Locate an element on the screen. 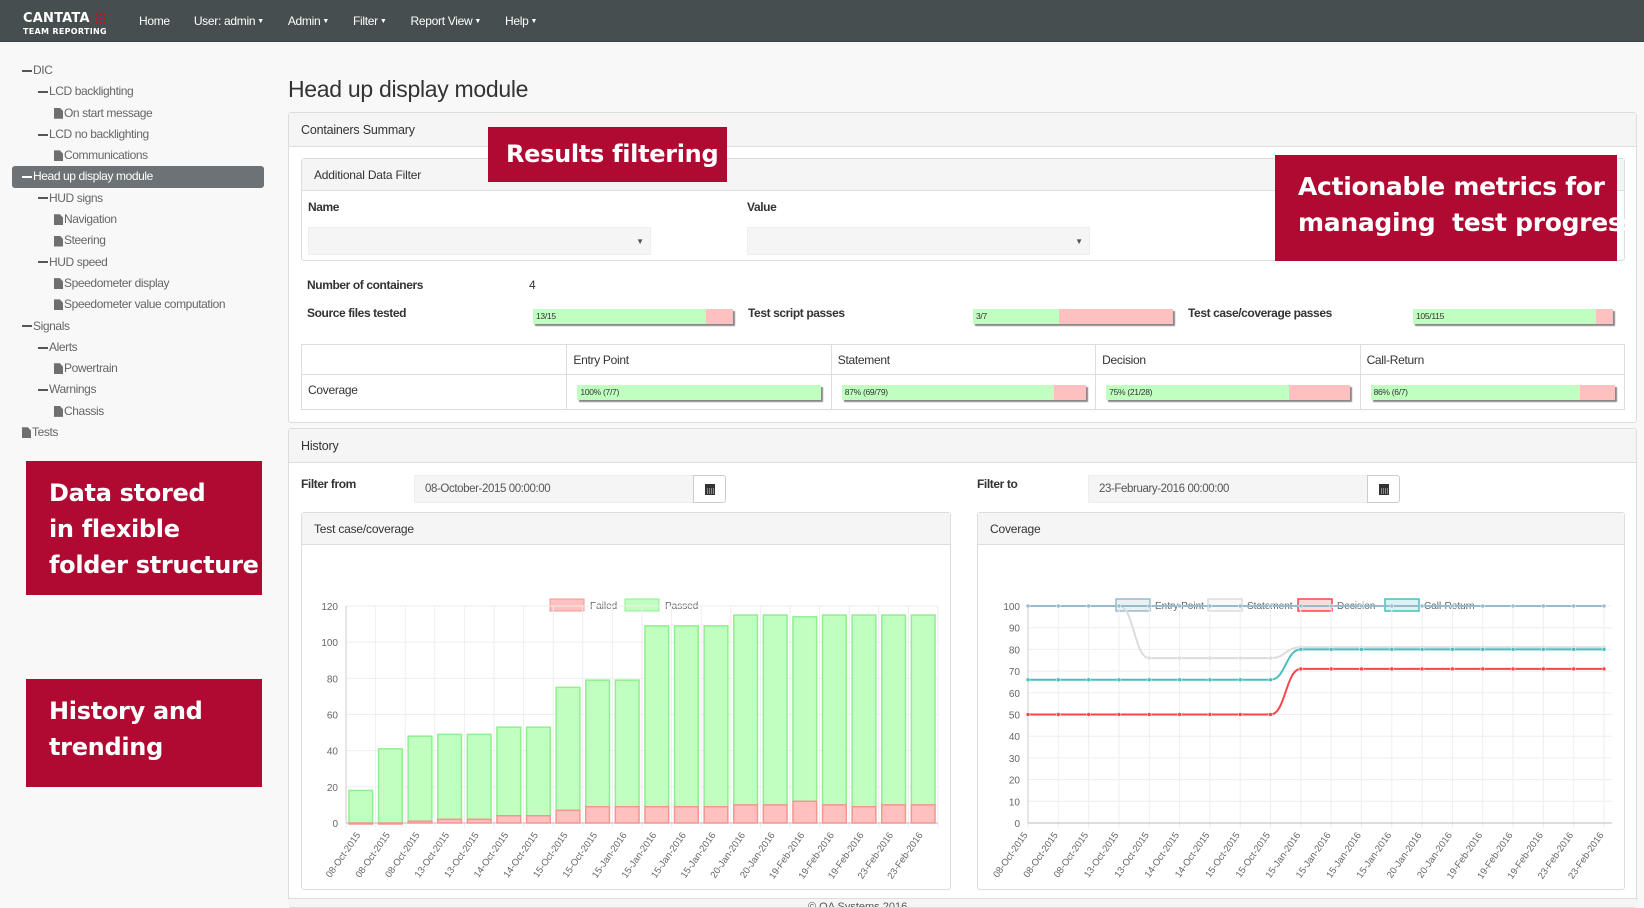 Image resolution: width=1644 pixels, height=908 pixels. nav-item-label: Report View is located at coordinates (441, 21).